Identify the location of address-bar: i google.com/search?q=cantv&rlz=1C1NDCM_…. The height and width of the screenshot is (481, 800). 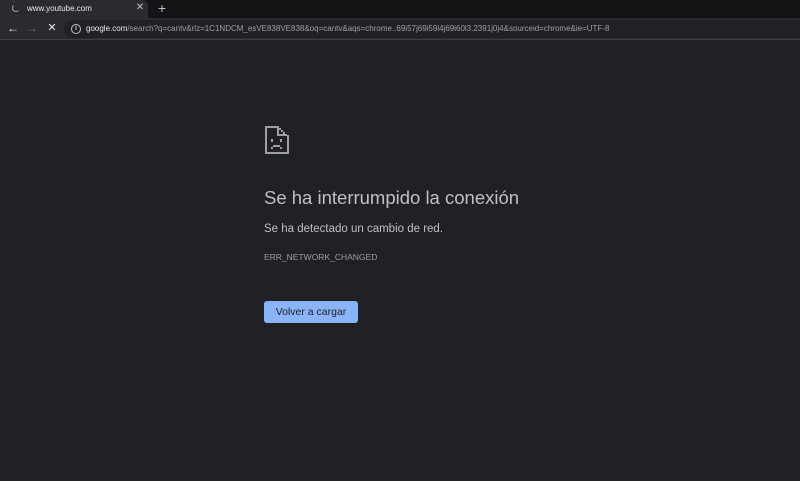
(432, 29).